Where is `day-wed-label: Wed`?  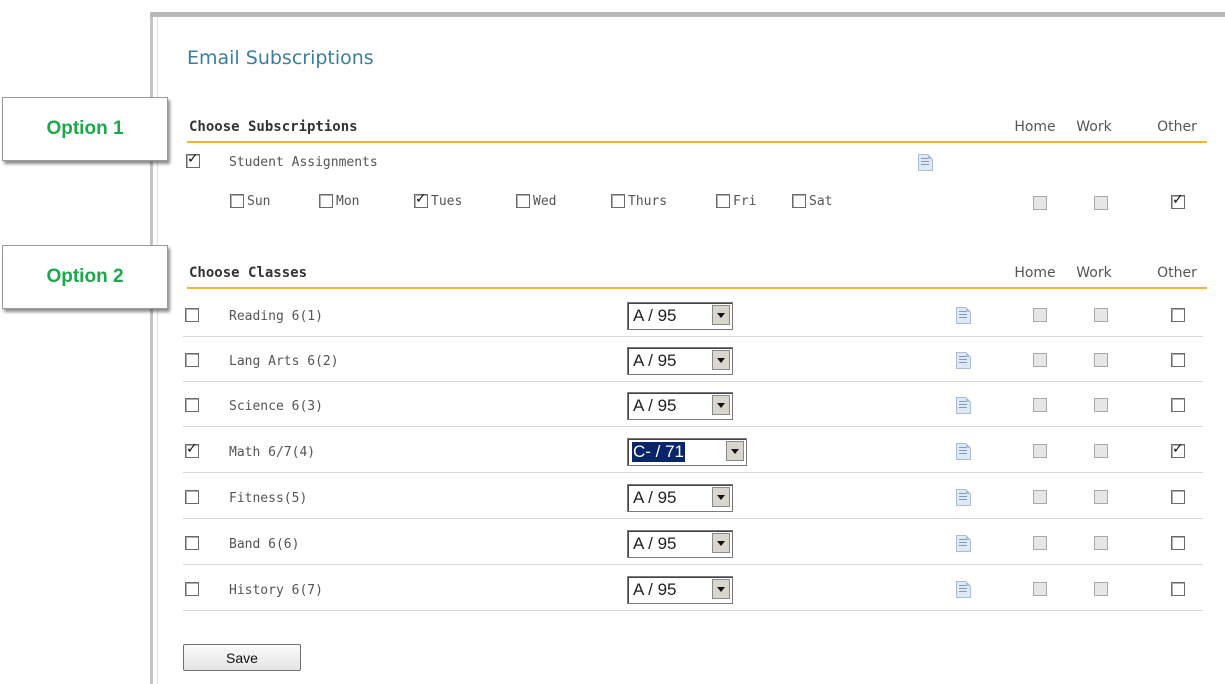 day-wed-label: Wed is located at coordinates (545, 201).